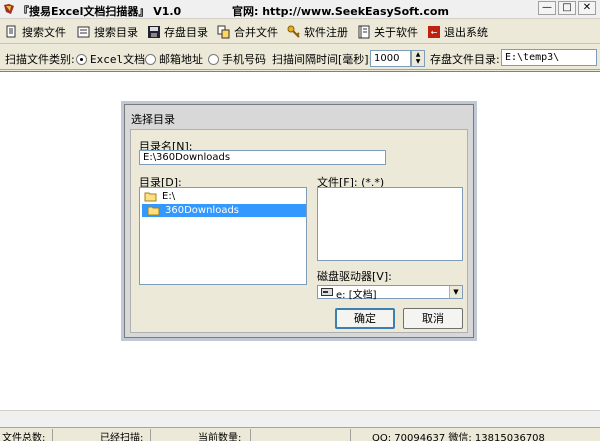 This screenshot has width=600, height=441. I want to click on ok-button: 确定, so click(365, 318).